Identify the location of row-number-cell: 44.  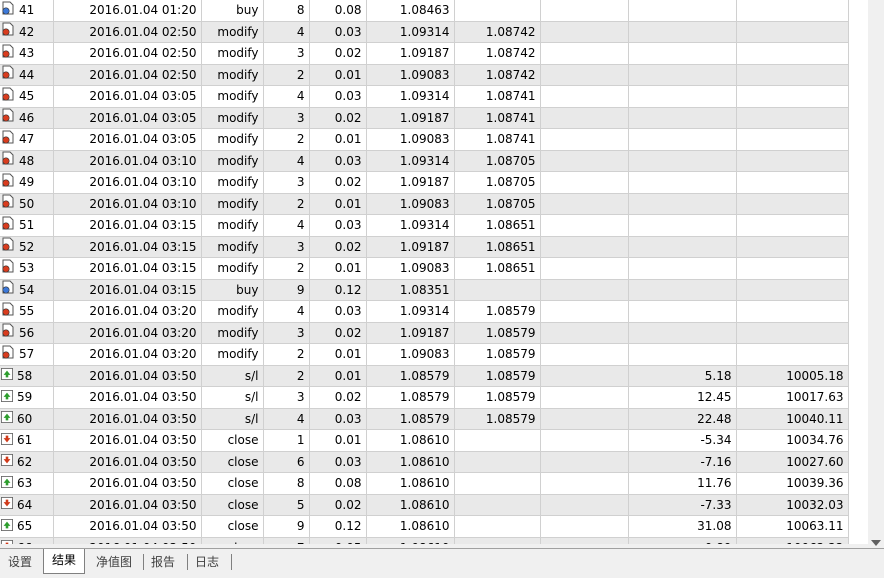
(27, 75).